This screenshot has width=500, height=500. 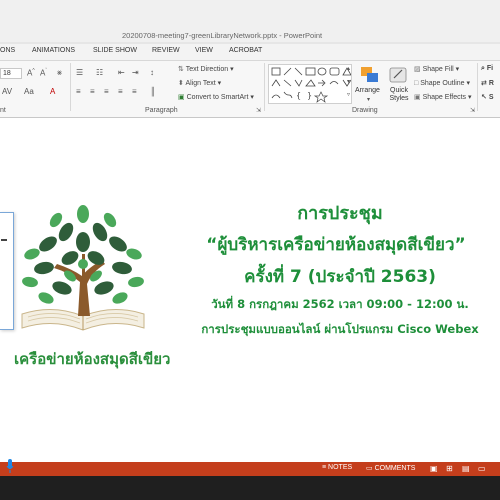 I want to click on font-group-label: nt, so click(x=3, y=110).